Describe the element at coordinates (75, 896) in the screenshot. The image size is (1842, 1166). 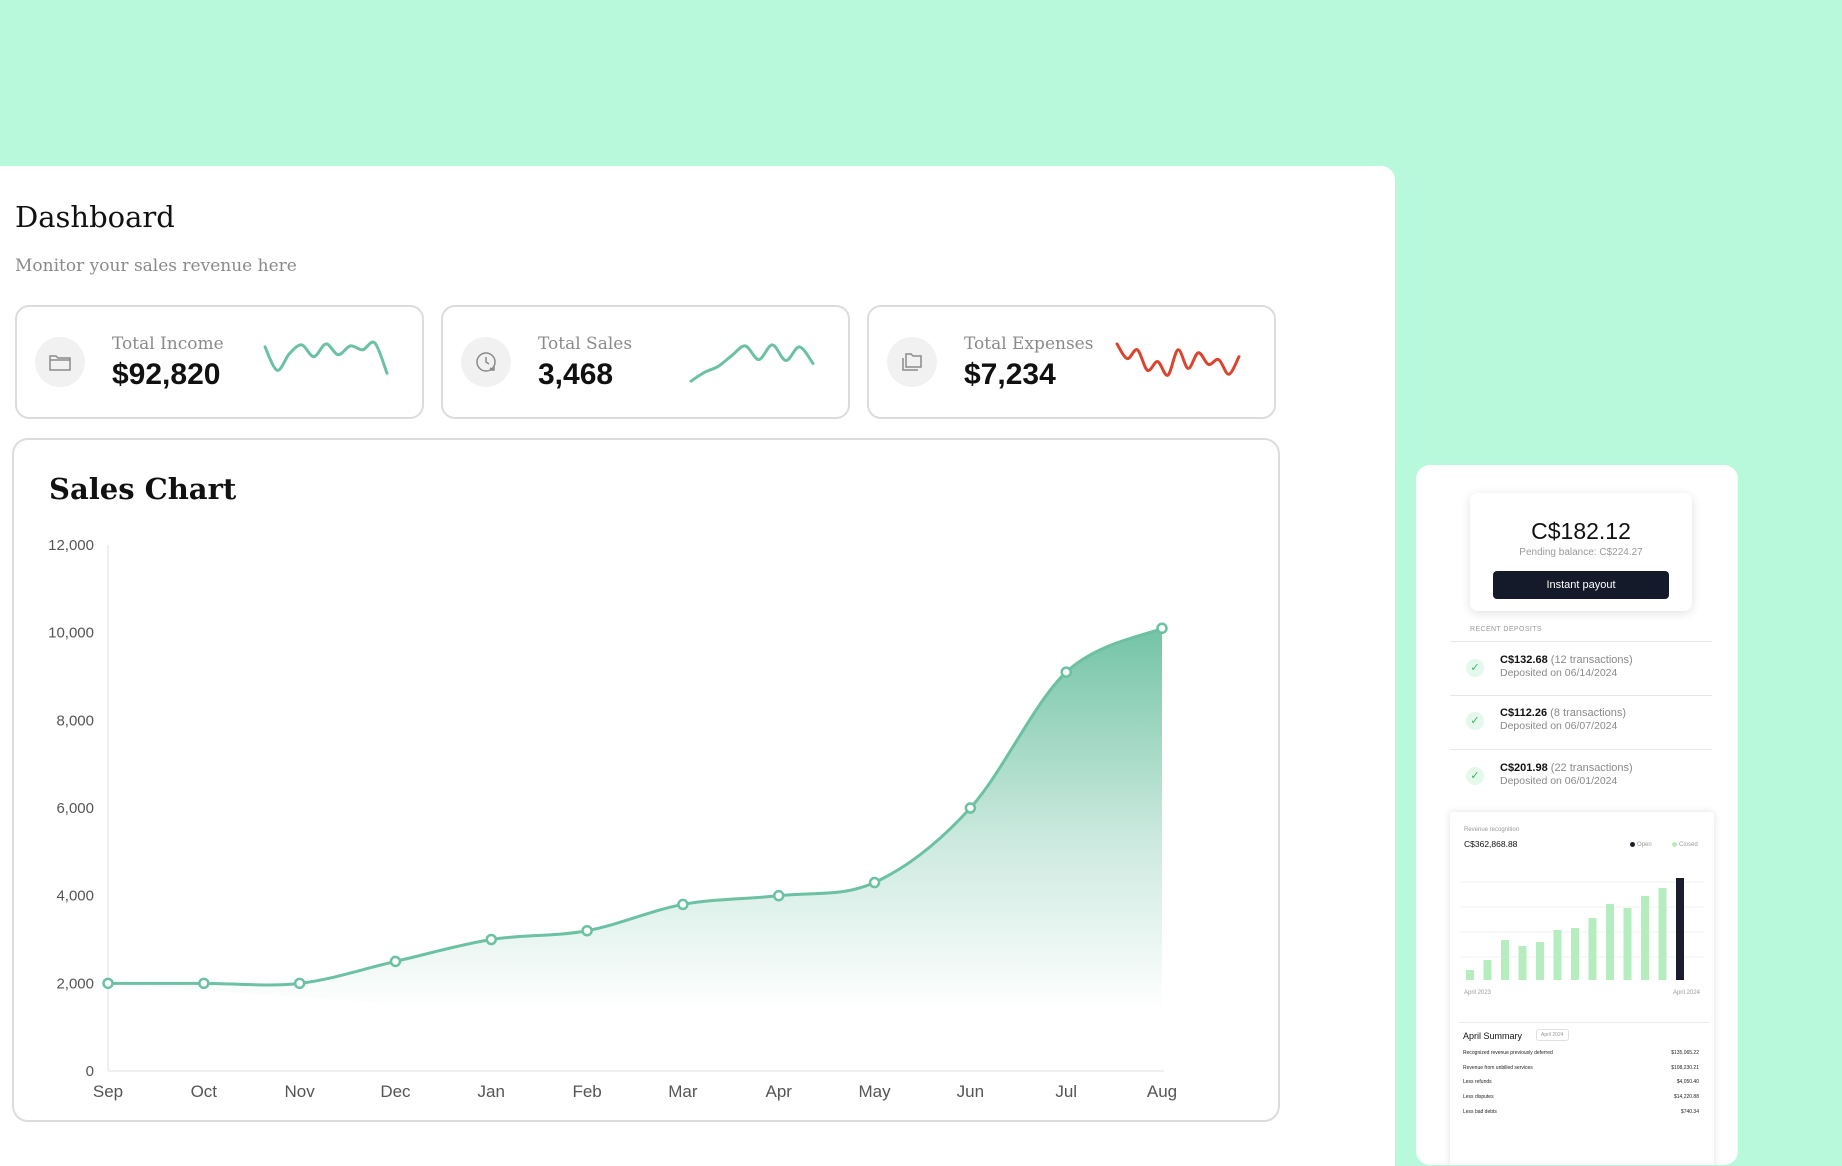
I see `y-tick-label: 4,000` at that location.